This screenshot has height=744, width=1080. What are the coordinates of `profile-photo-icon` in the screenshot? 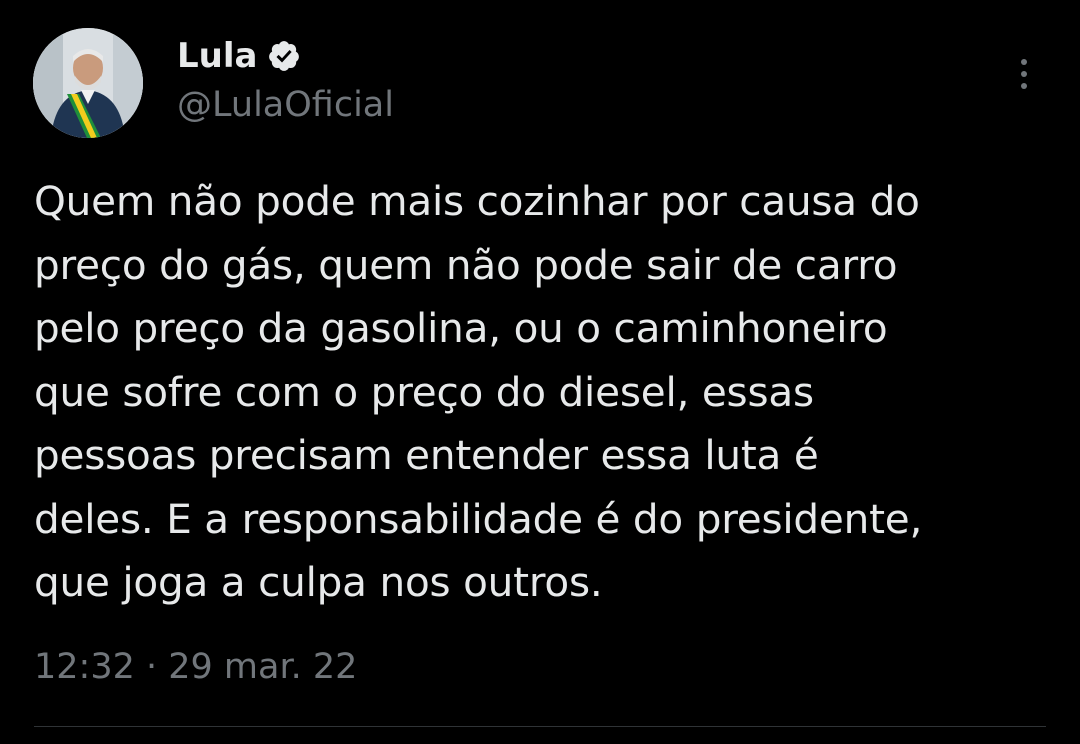 It's located at (88, 83).